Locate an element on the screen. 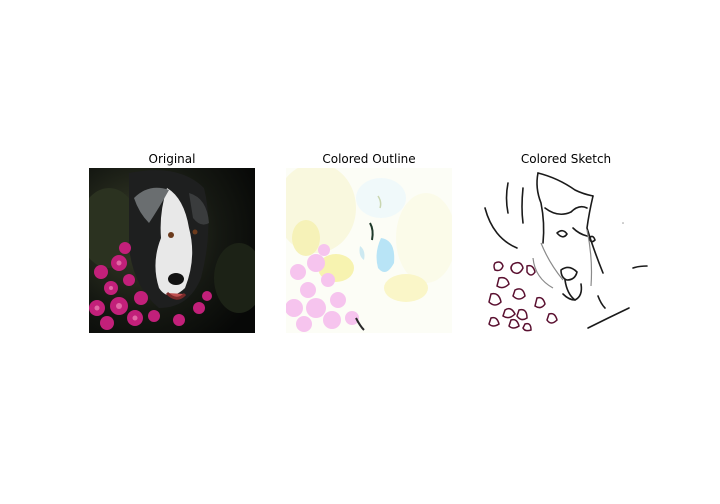  colored-outline-drawing is located at coordinates (369, 250).